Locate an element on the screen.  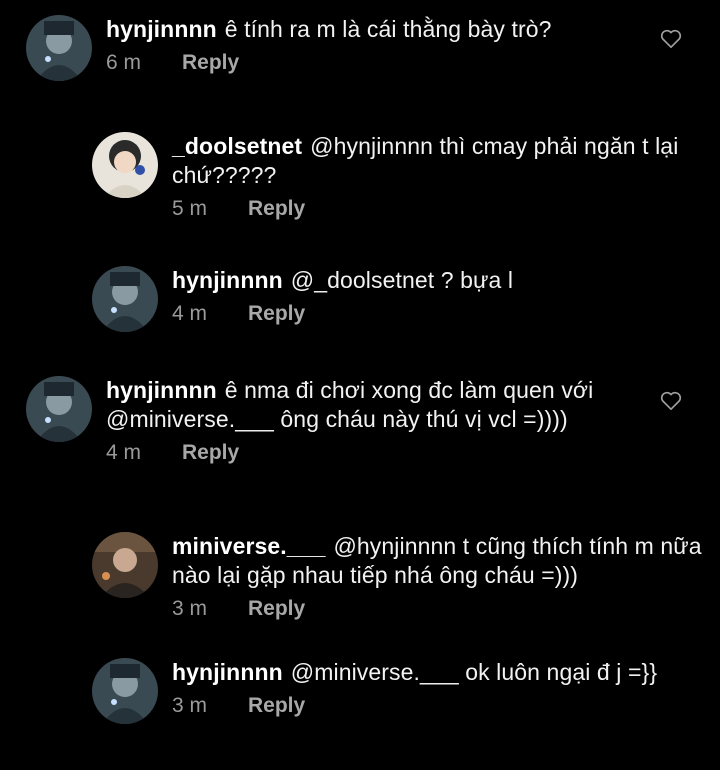
comment-body: @_doolsetnet ? bựa l is located at coordinates (402, 280).